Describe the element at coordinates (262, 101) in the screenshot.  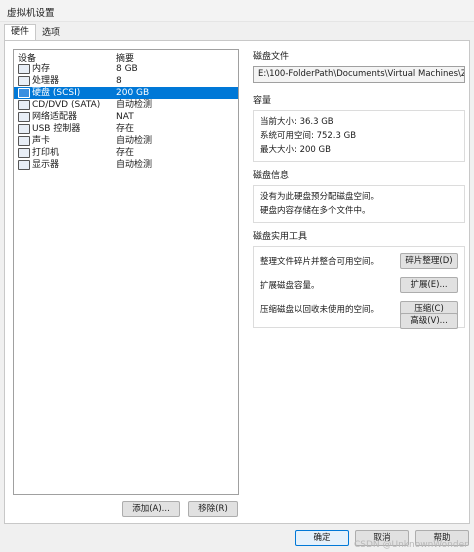
I see `capacity-title: 容量` at that location.